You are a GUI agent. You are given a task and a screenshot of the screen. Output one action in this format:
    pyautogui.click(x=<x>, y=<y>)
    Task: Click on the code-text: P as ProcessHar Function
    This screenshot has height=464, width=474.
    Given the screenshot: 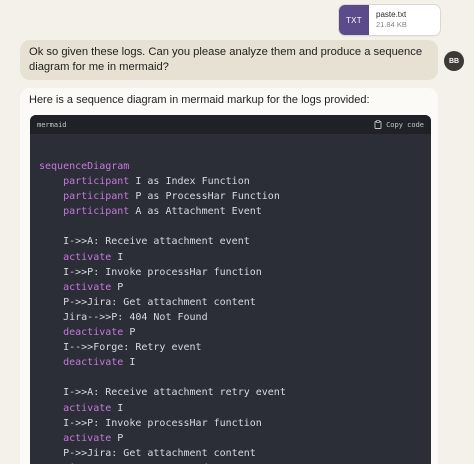 What is the action you would take?
    pyautogui.click(x=204, y=197)
    